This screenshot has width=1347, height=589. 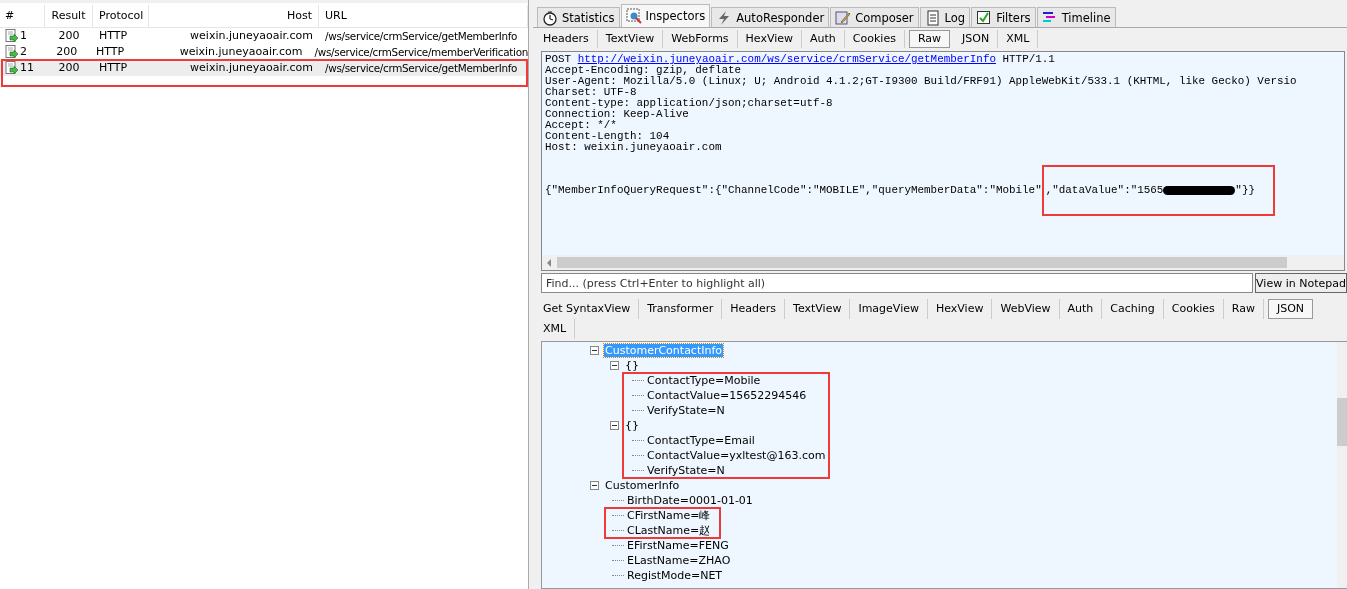 I want to click on tree-item: RegistMode=NET, so click(x=675, y=575).